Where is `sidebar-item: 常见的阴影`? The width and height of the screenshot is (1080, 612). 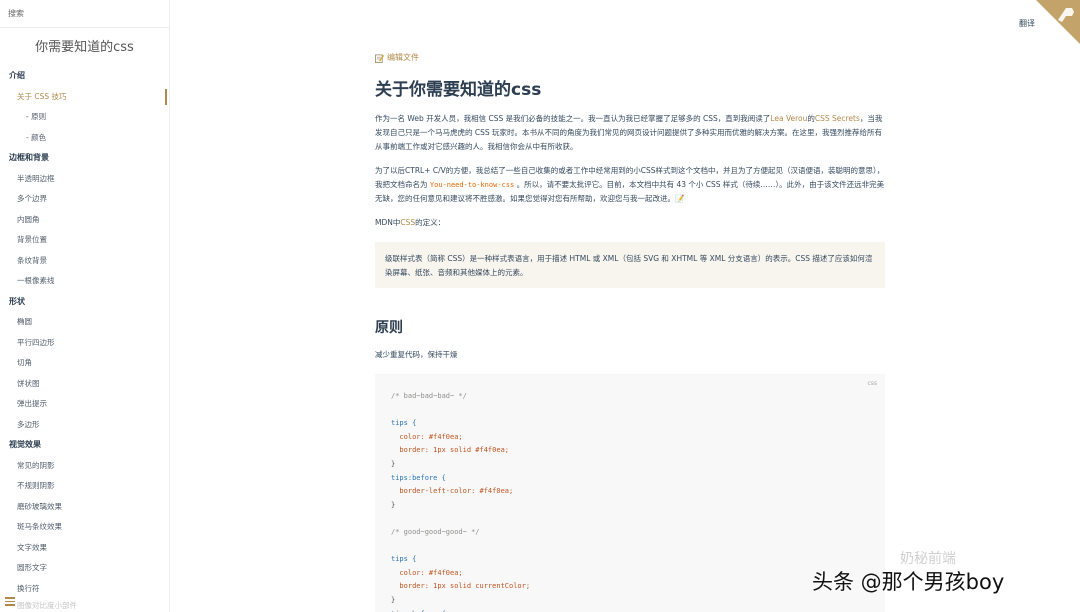
sidebar-item: 常见的阴影 is located at coordinates (84, 466).